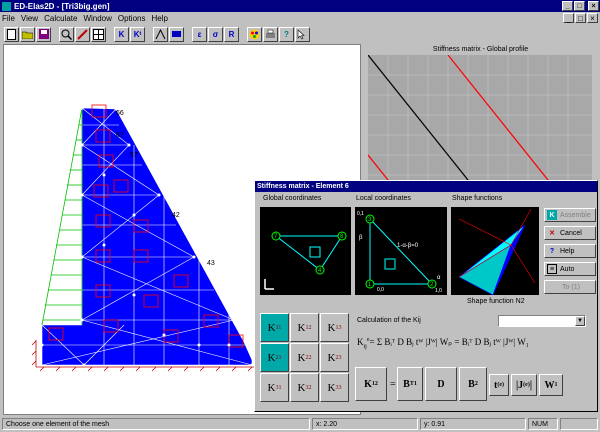 The image size is (600, 432). What do you see at coordinates (410, 384) in the screenshot?
I see `b1t-matrix-button: BT1` at bounding box center [410, 384].